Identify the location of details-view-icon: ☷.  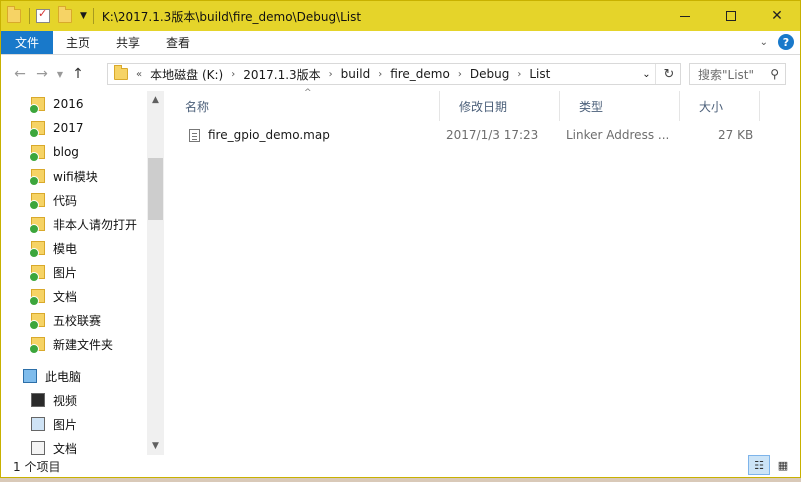
(759, 465).